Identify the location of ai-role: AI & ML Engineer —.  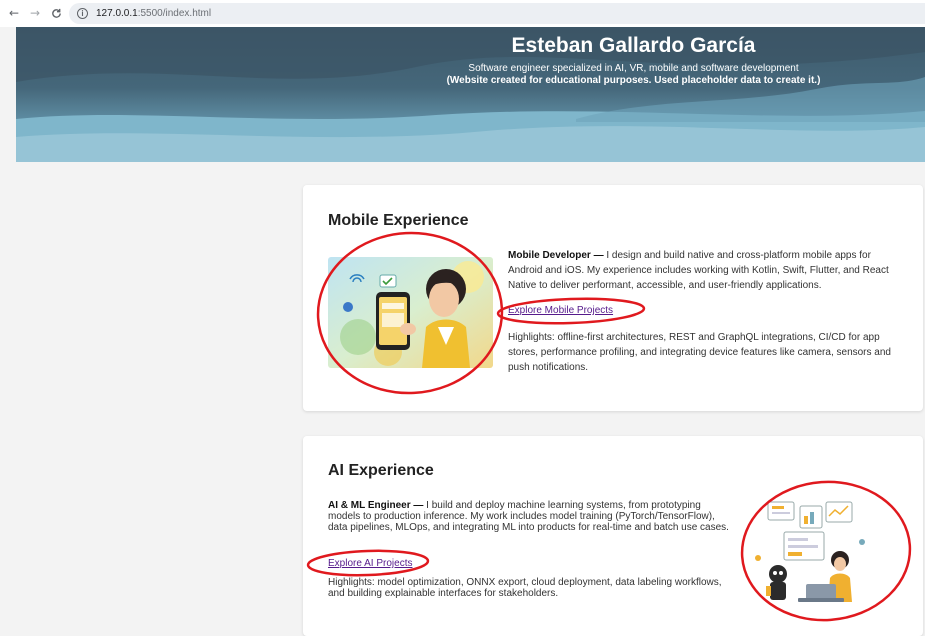
(376, 505).